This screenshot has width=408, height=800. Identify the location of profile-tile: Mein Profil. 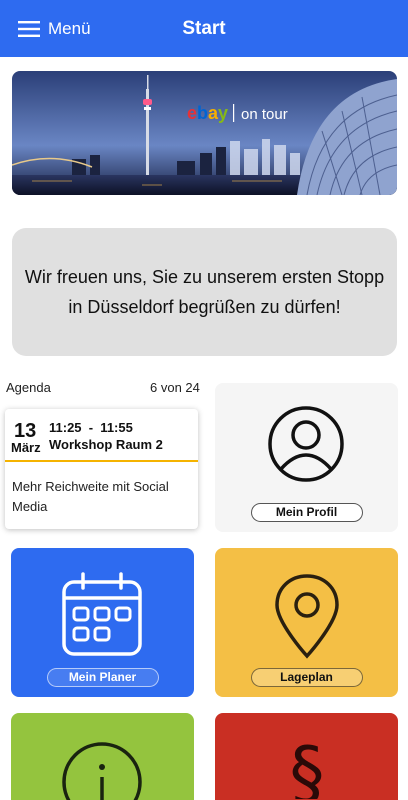
(306, 457).